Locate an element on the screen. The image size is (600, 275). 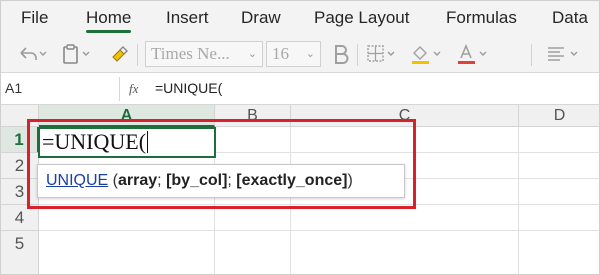
active-cell-editor: =UNIQUE( is located at coordinates (127, 142).